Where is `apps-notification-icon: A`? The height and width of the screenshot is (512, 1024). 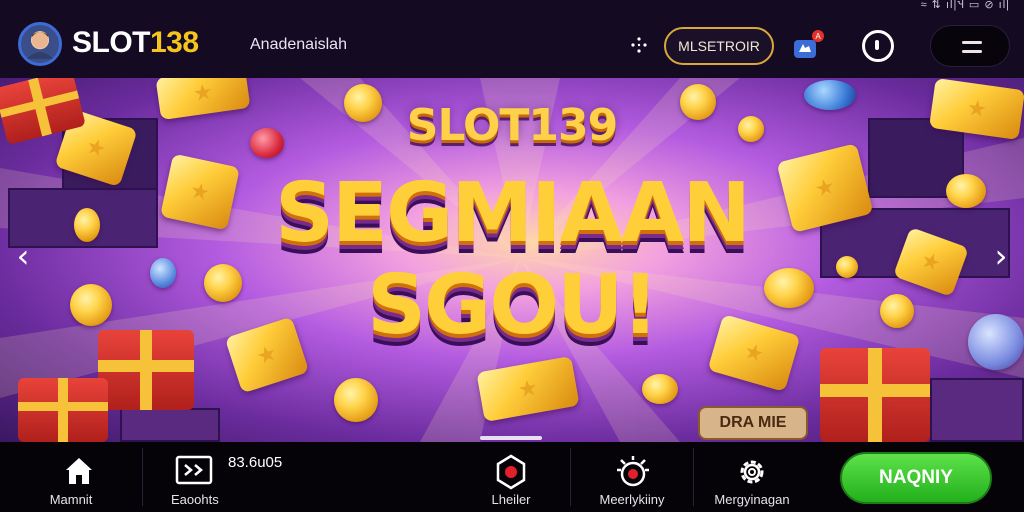
apps-notification-icon: A is located at coordinates (809, 45).